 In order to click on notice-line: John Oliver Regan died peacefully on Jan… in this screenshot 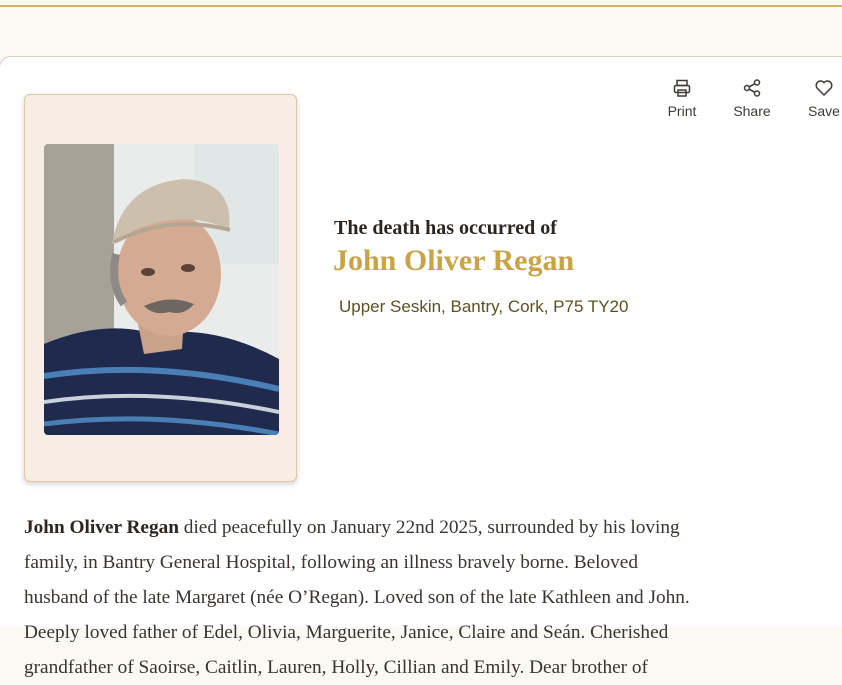, I will do `click(433, 527)`.